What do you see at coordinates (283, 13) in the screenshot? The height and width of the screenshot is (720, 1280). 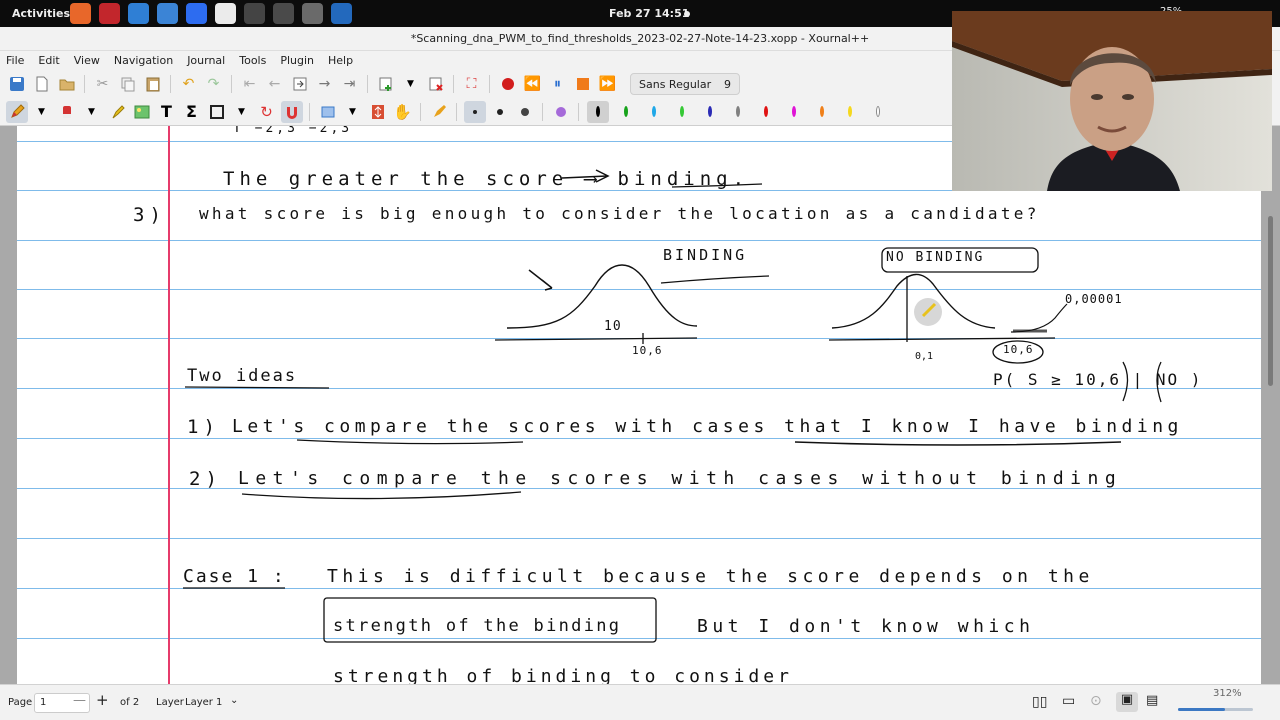 I see `tools-icon` at bounding box center [283, 13].